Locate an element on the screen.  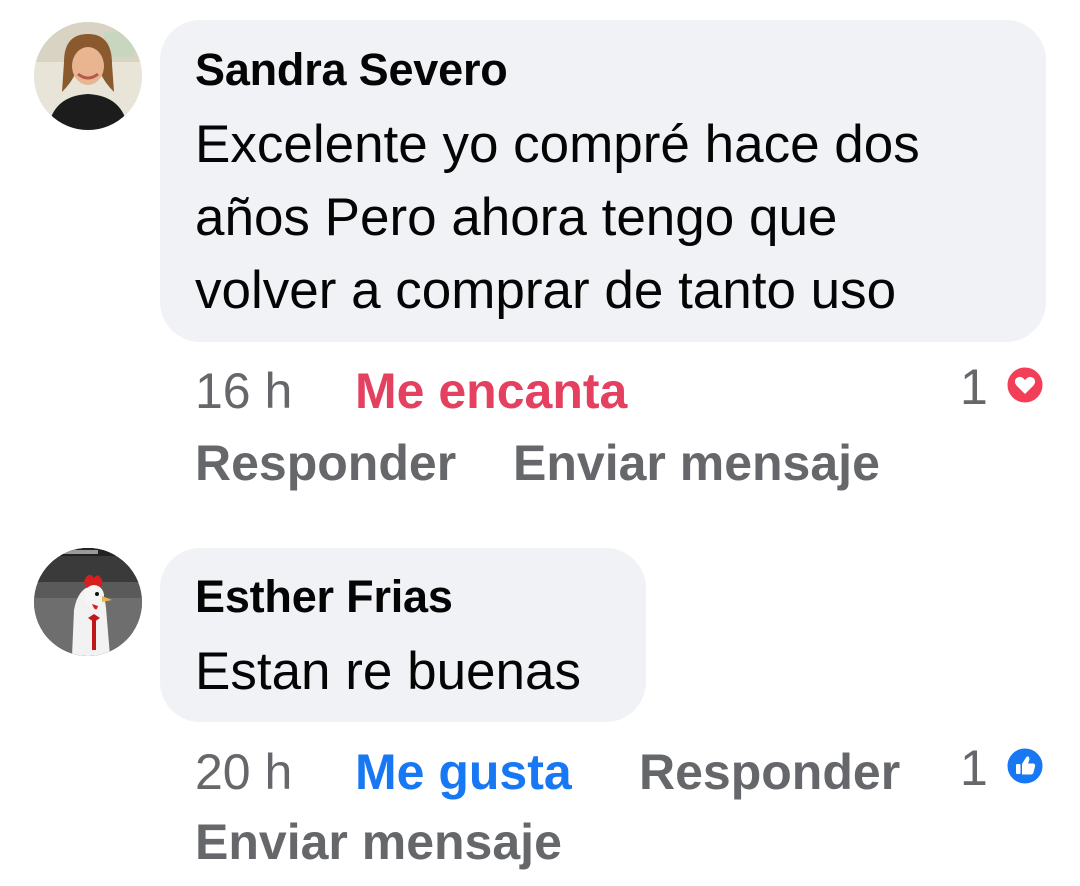
user-avatar-photo is located at coordinates (88, 76).